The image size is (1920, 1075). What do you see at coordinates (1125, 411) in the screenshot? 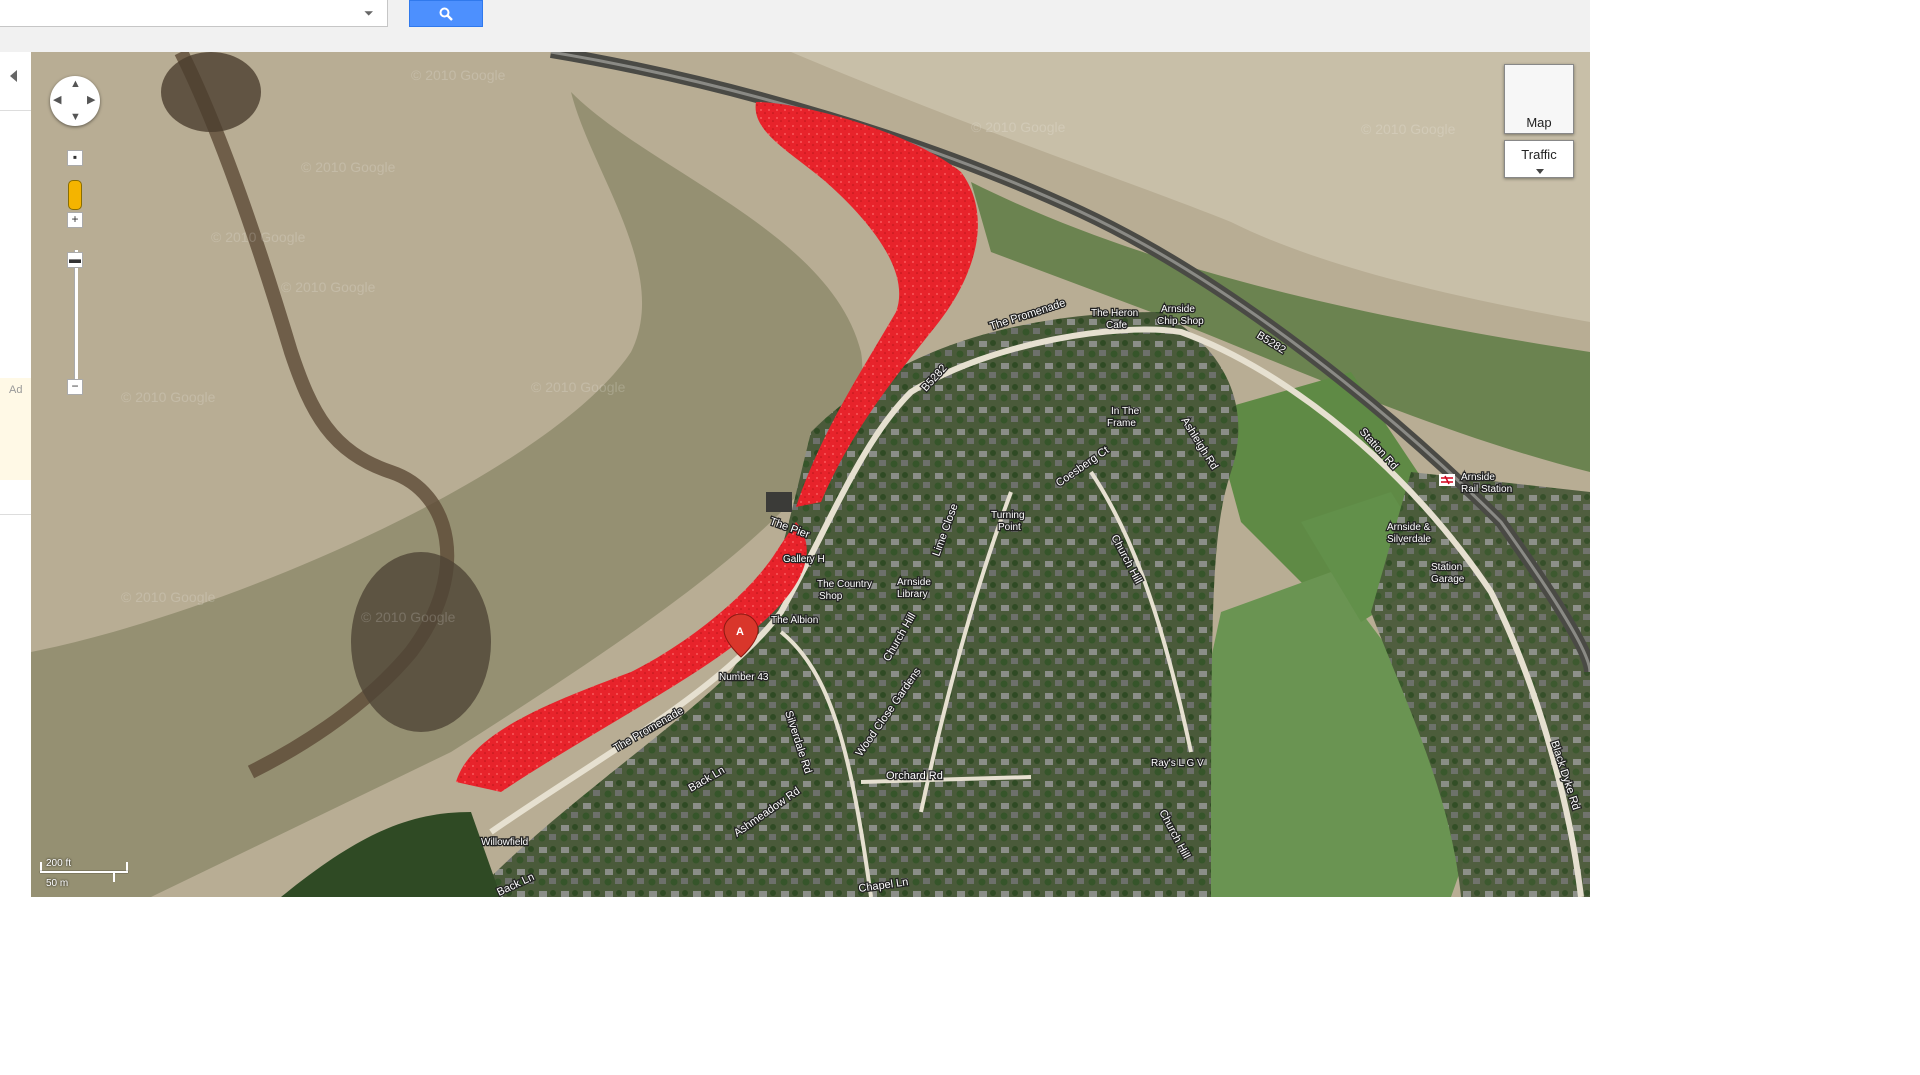
I see `poi-label: In The` at bounding box center [1125, 411].